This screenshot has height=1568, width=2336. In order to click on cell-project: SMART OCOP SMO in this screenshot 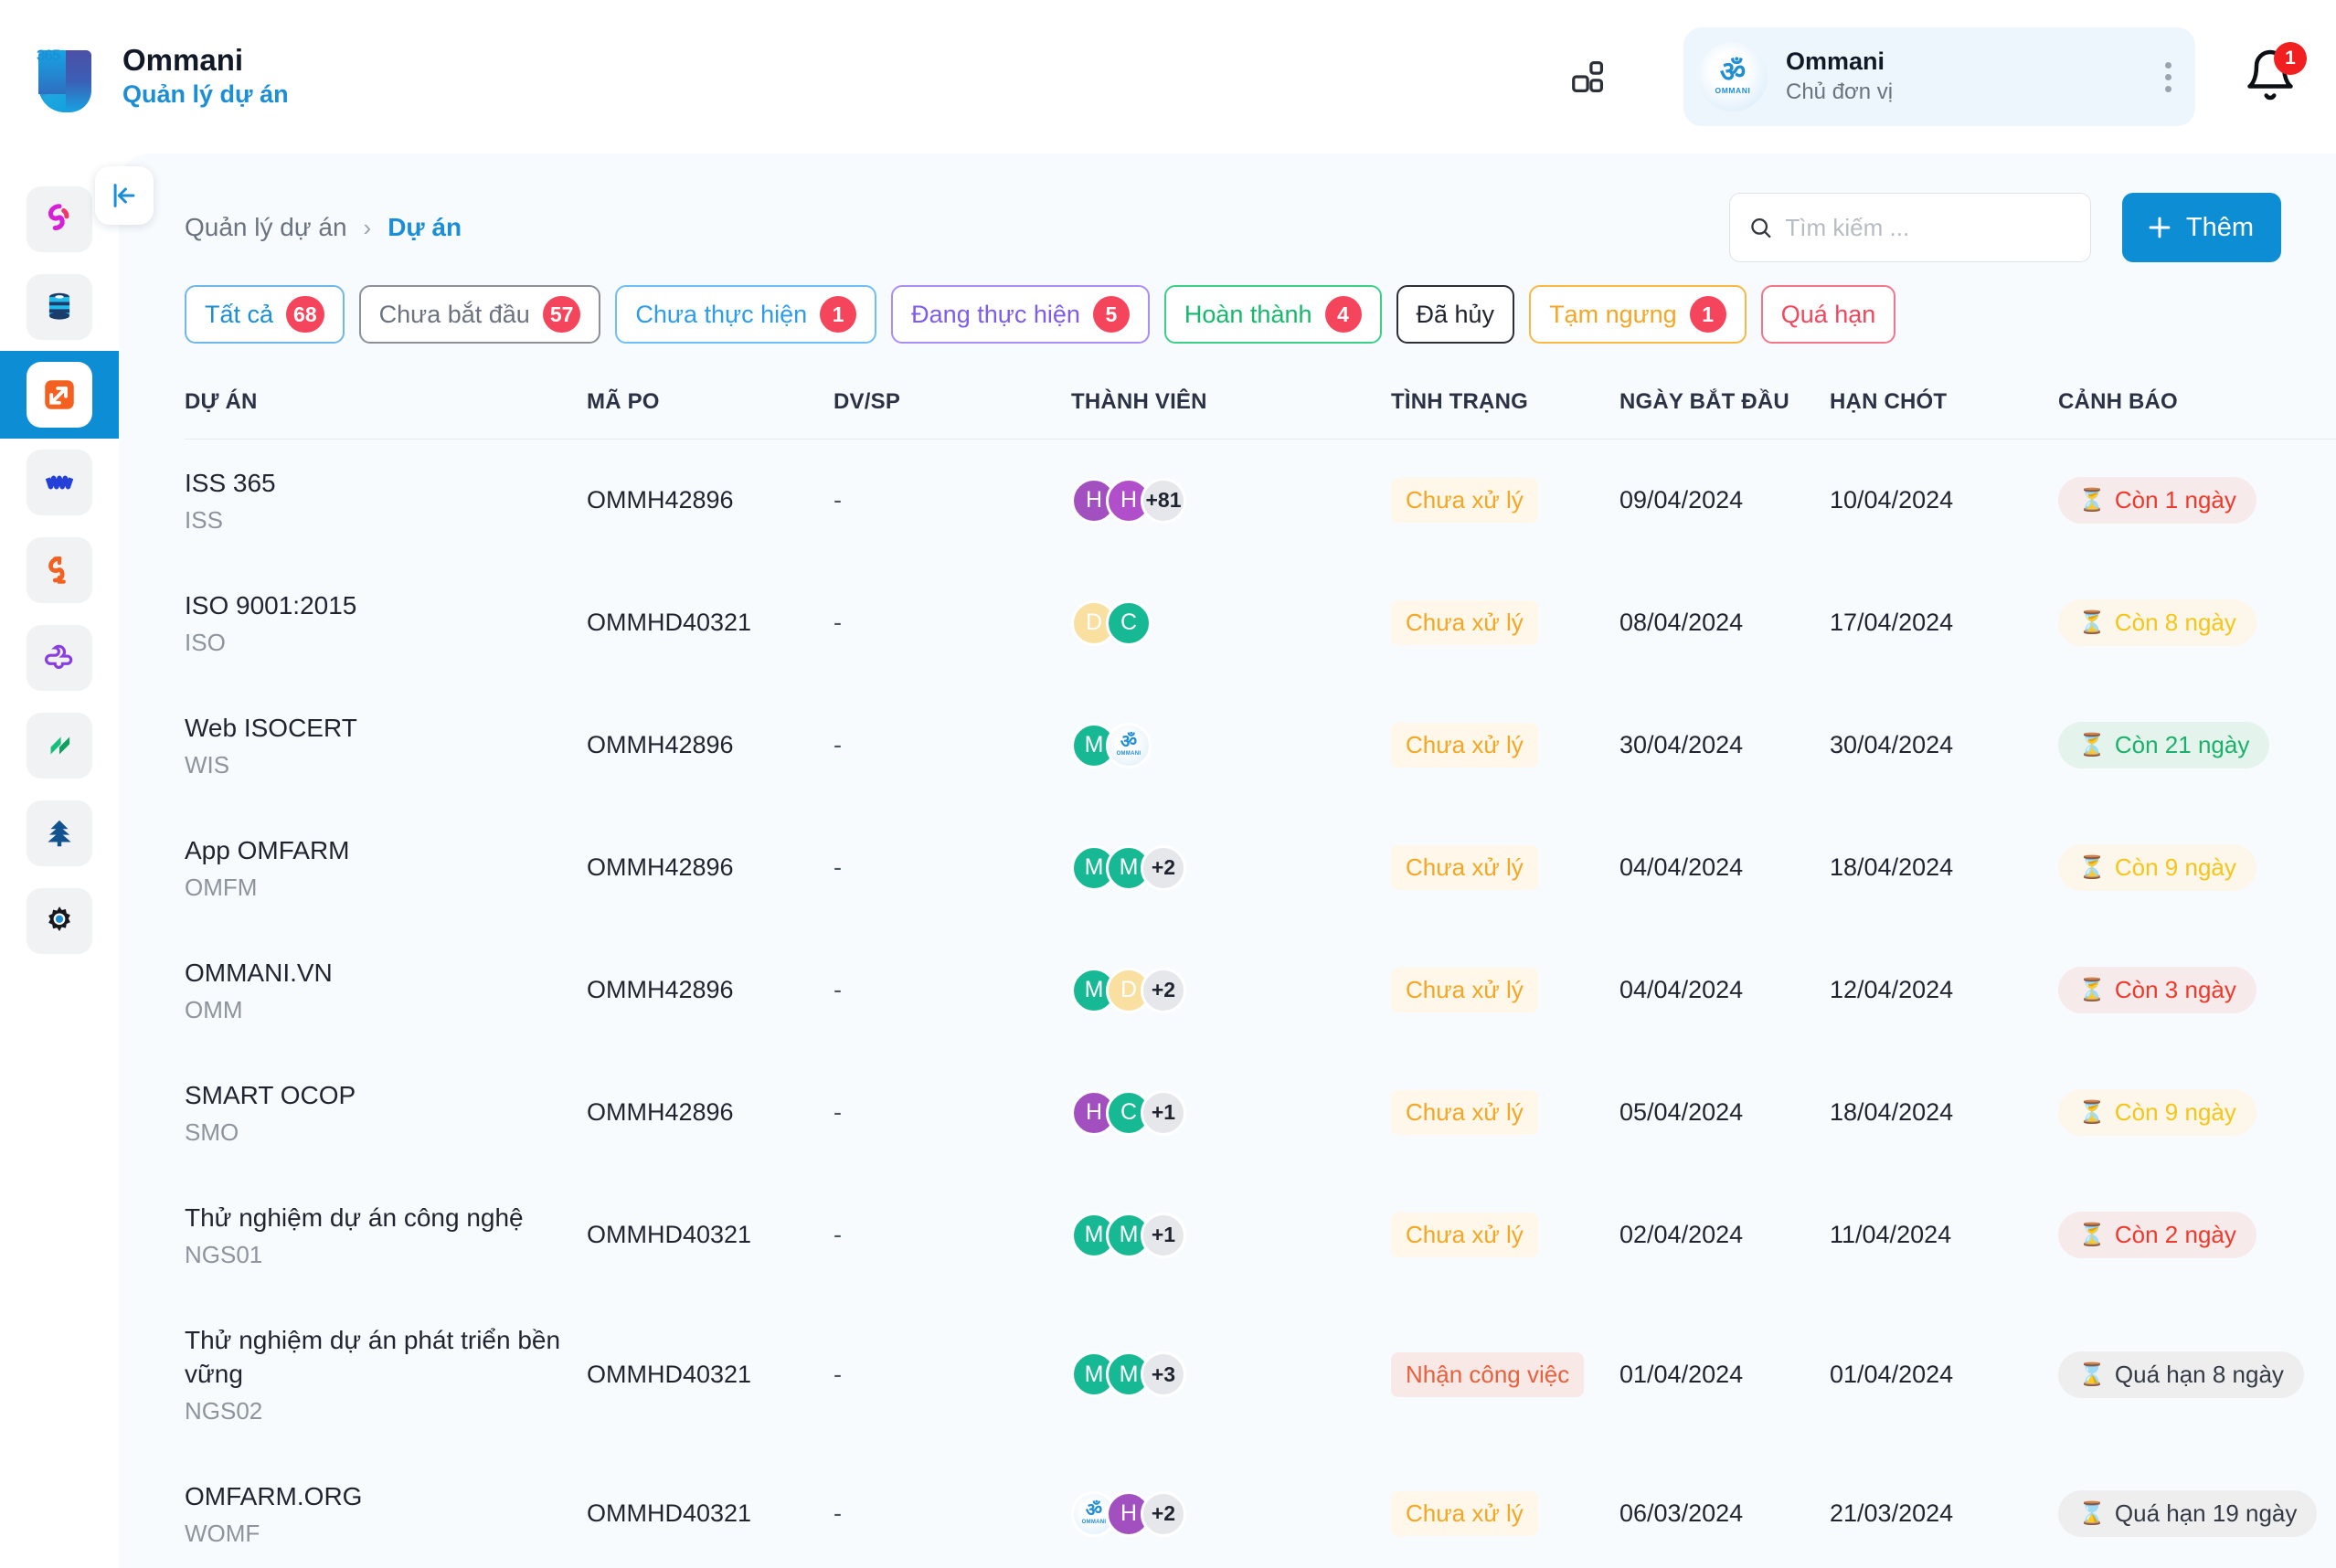, I will do `click(386, 1113)`.